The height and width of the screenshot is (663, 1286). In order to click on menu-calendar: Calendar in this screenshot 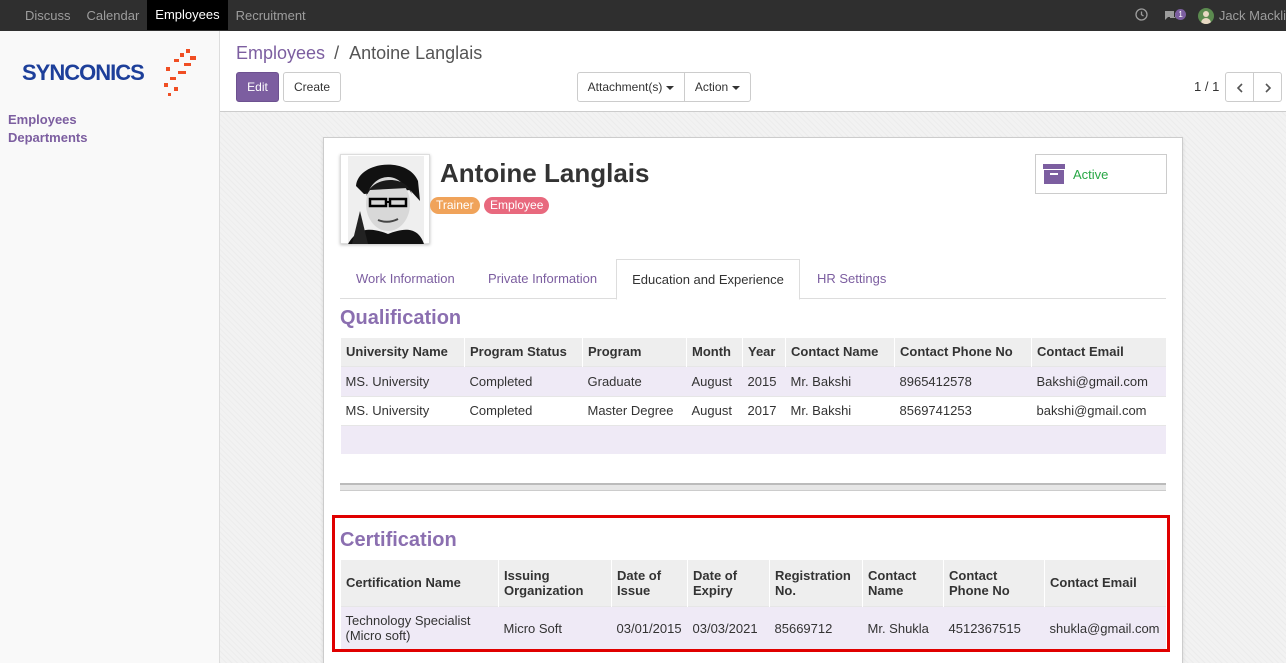, I will do `click(113, 15)`.